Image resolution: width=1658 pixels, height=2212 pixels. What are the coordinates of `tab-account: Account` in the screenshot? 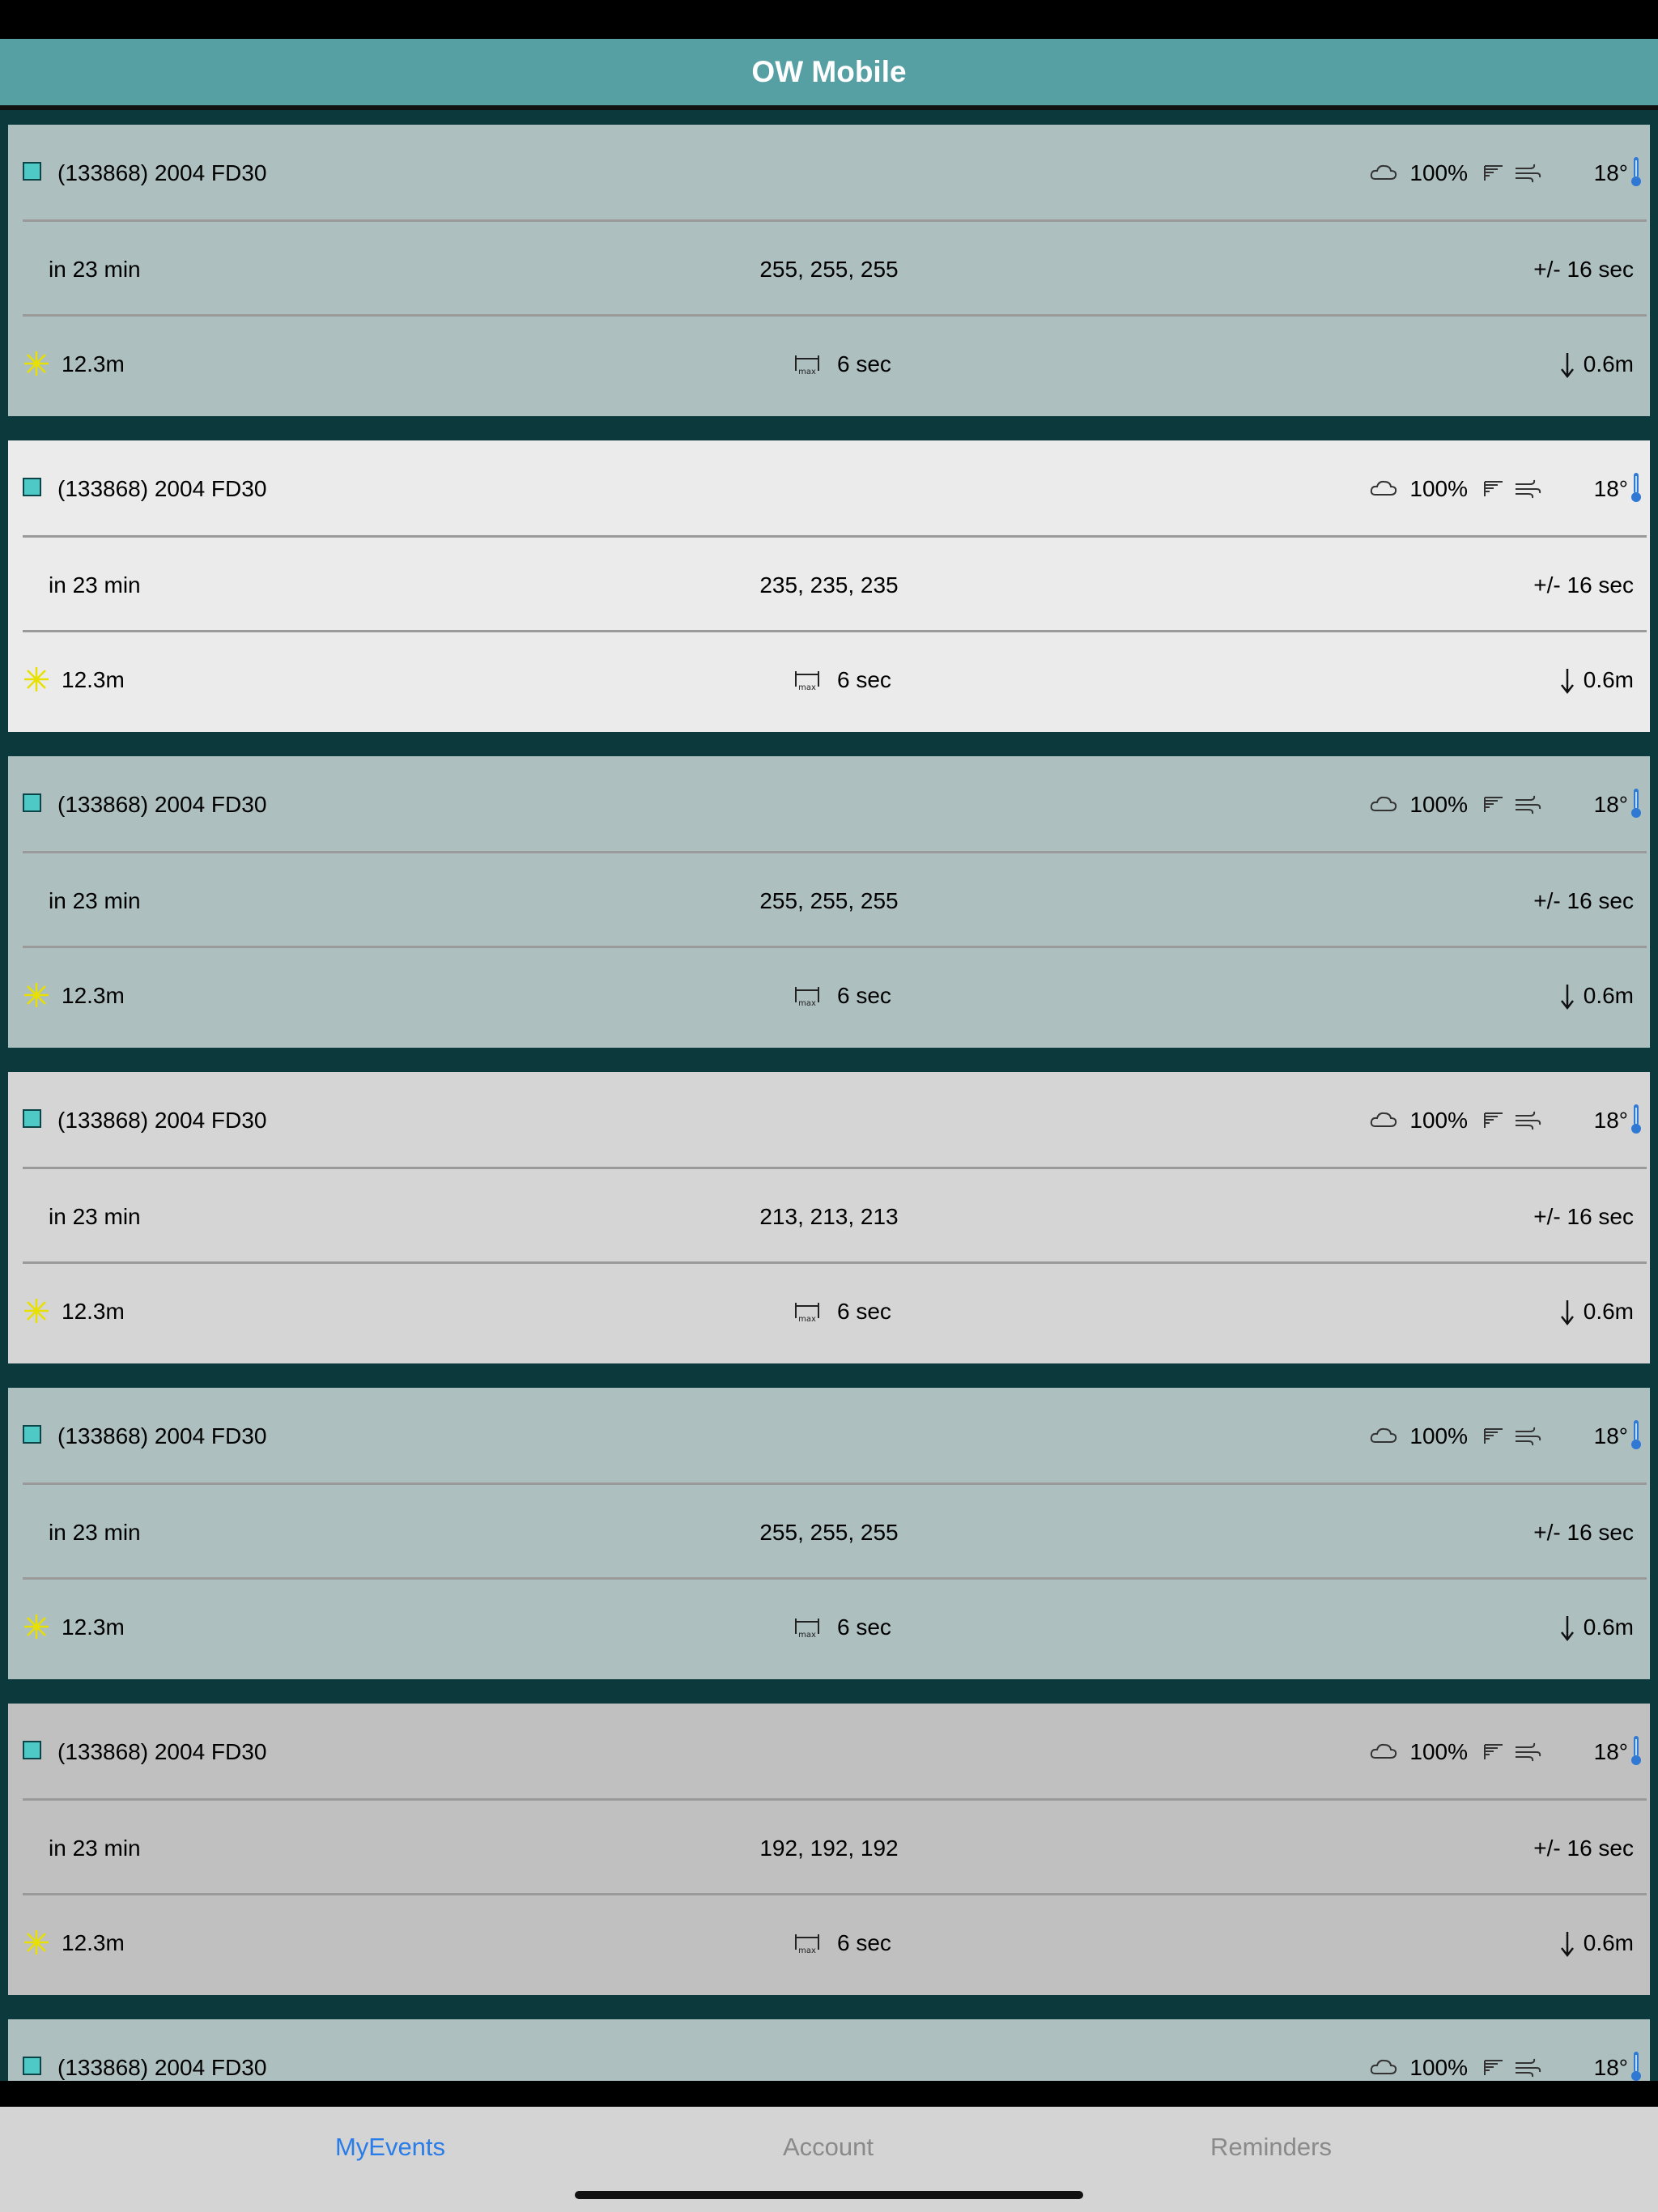 It's located at (828, 2148).